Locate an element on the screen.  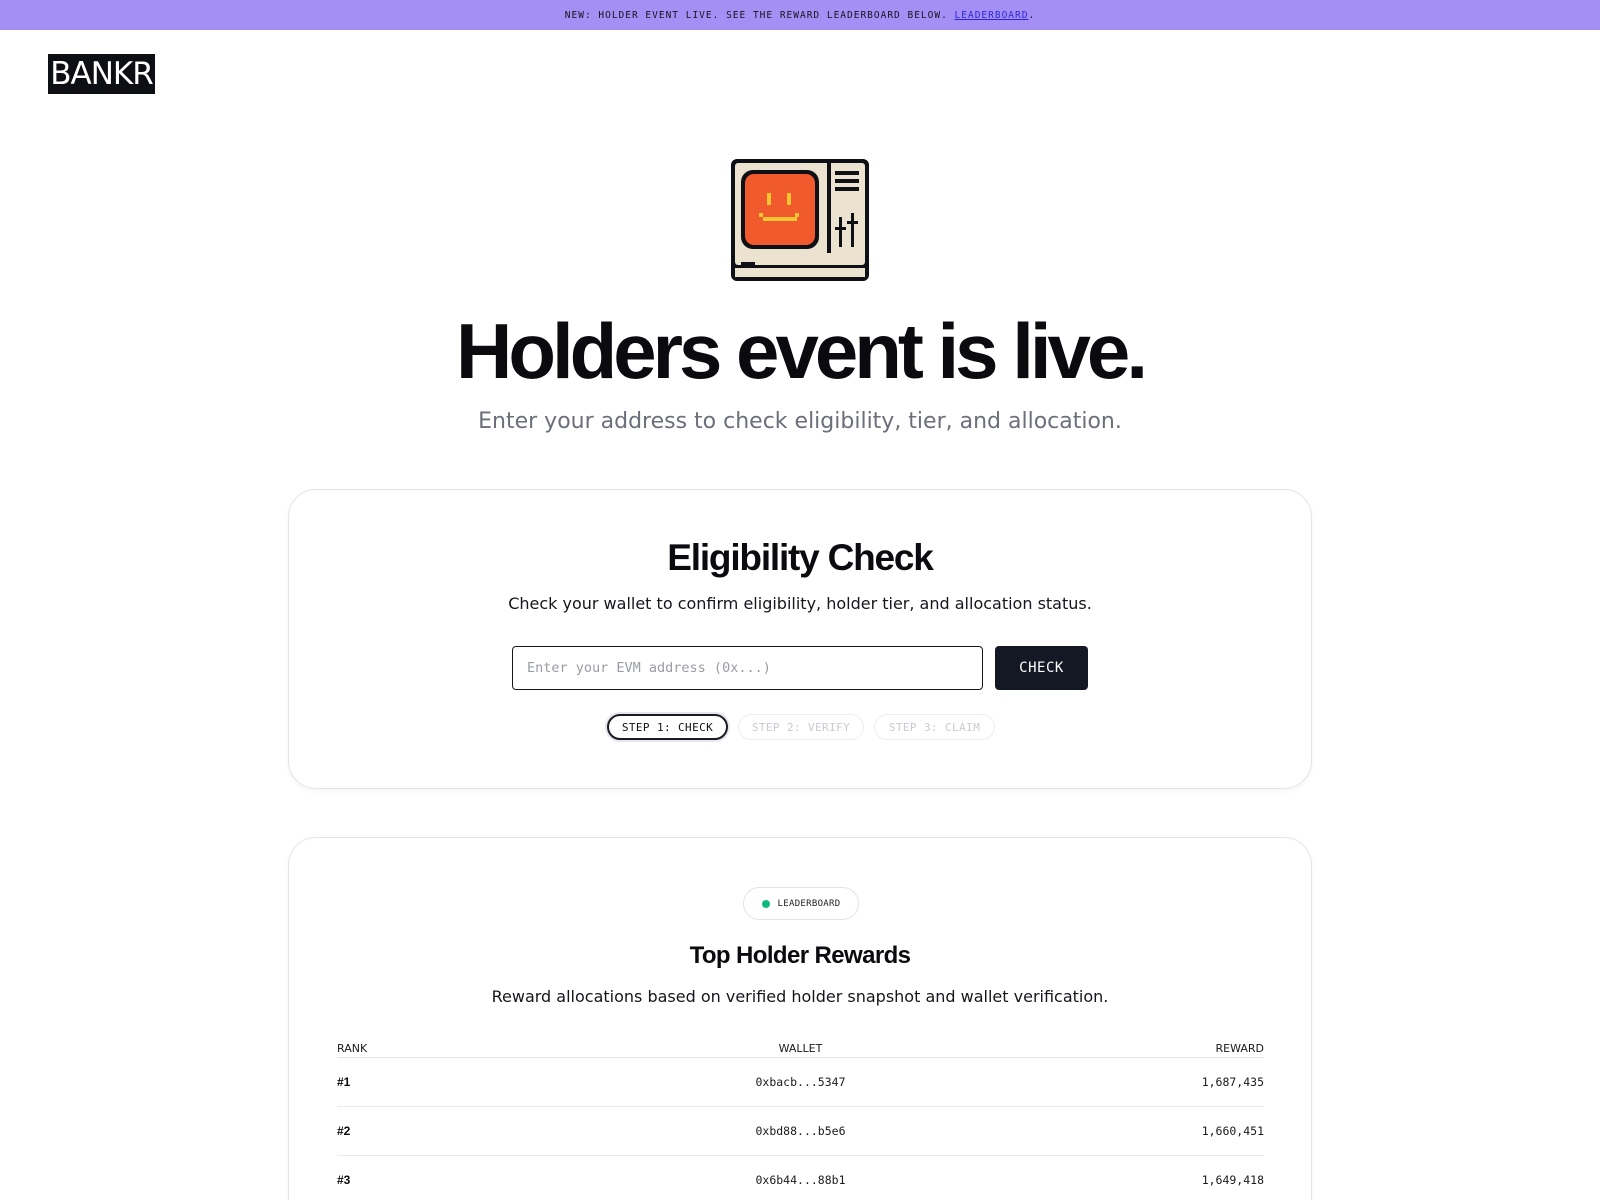
table-row: #2 0xbd88...b5e6 1,660,451 is located at coordinates (800, 1131).